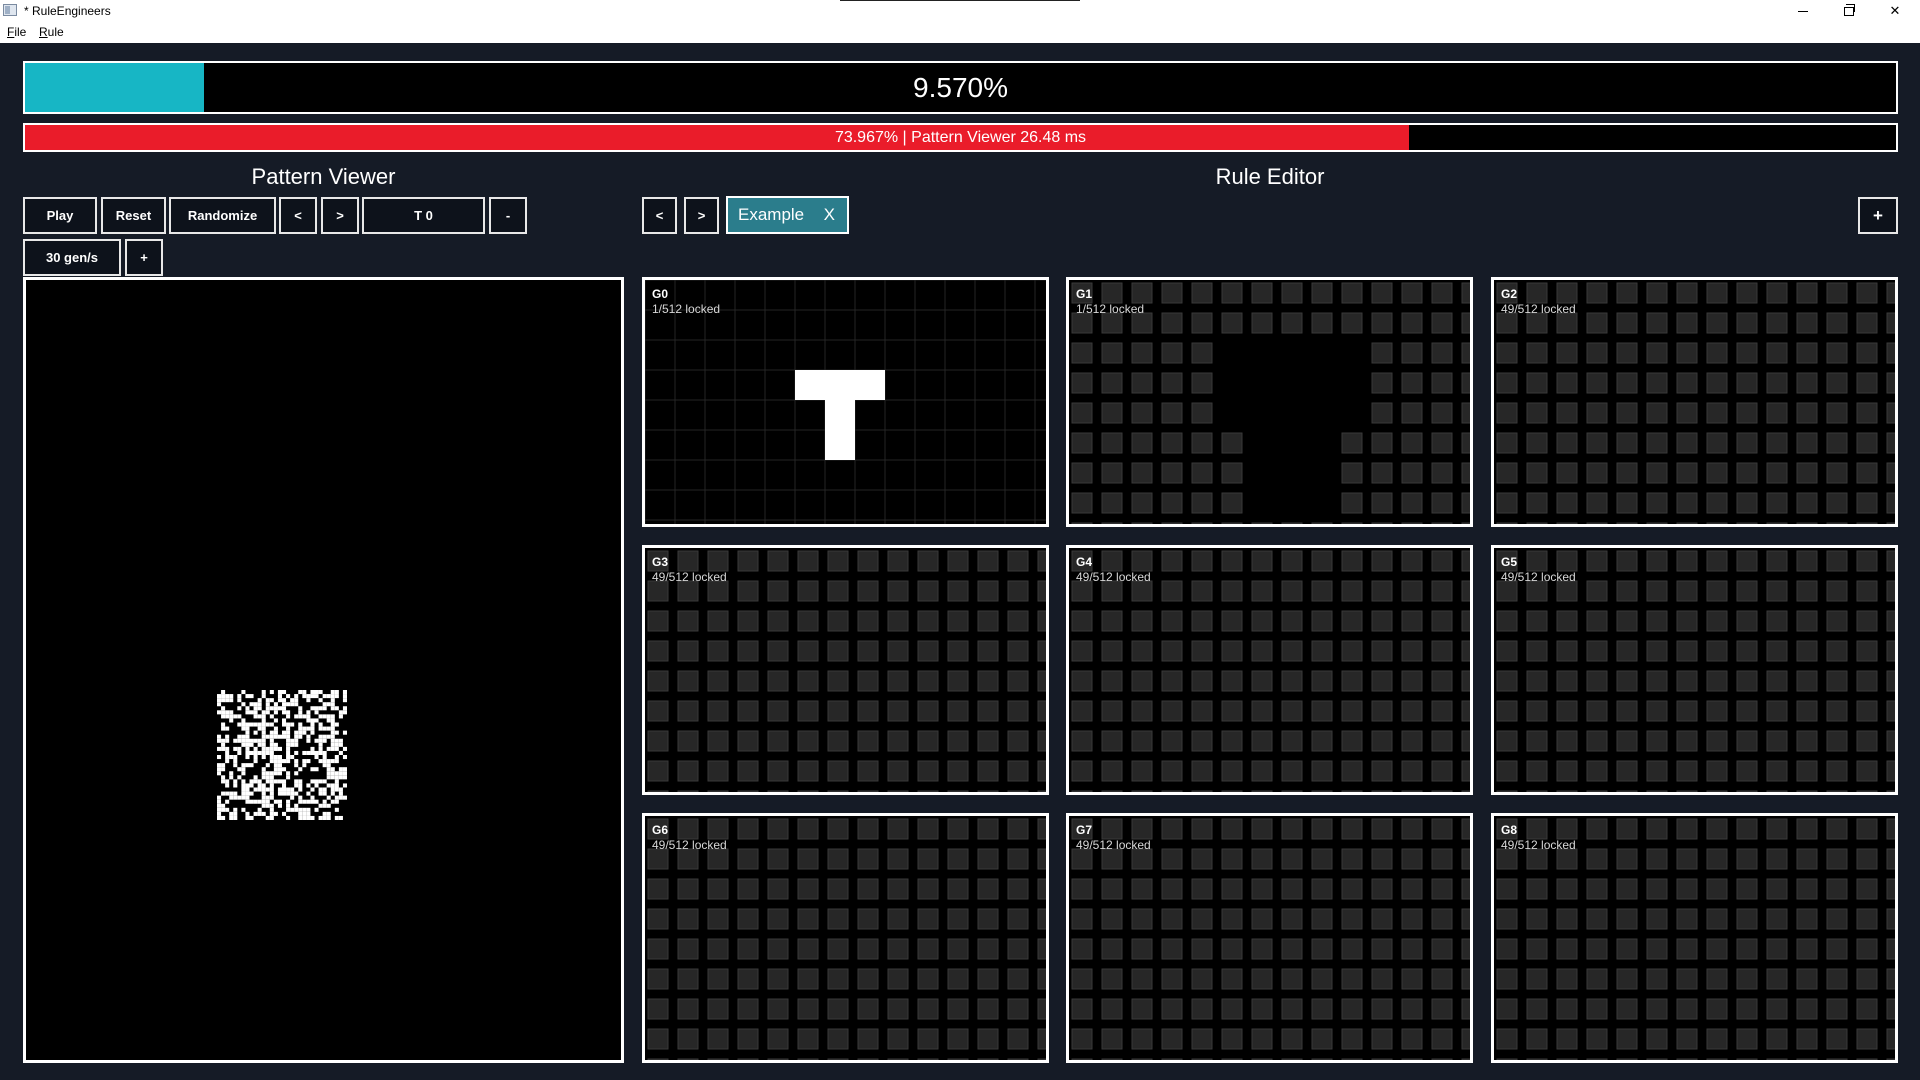 This screenshot has width=1920, height=1080. I want to click on minimize-button, so click(1803, 11).